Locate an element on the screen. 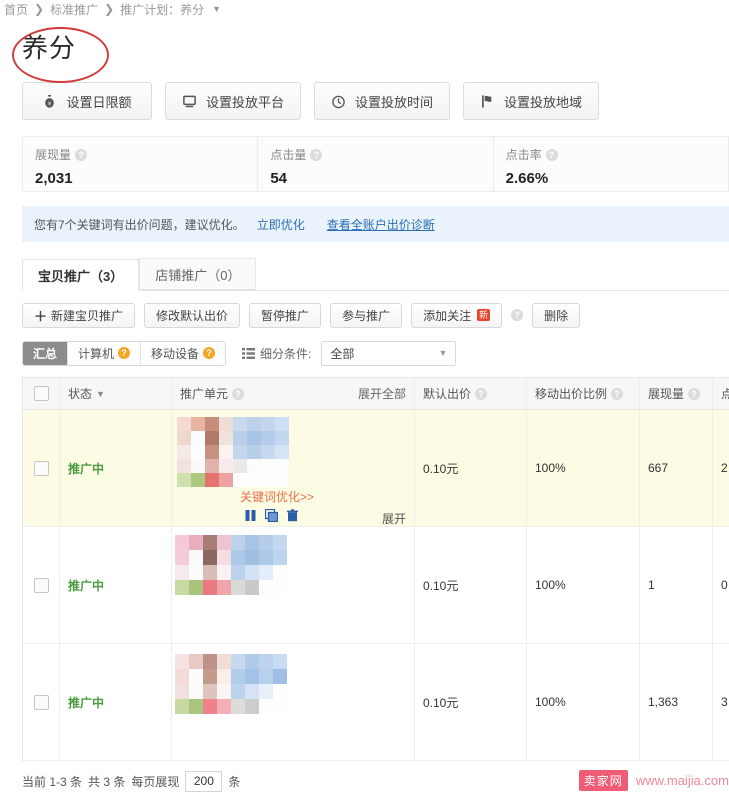 This screenshot has width=729, height=801. table-row: 推广中 0.10元 100% 1 0 is located at coordinates (376, 585).